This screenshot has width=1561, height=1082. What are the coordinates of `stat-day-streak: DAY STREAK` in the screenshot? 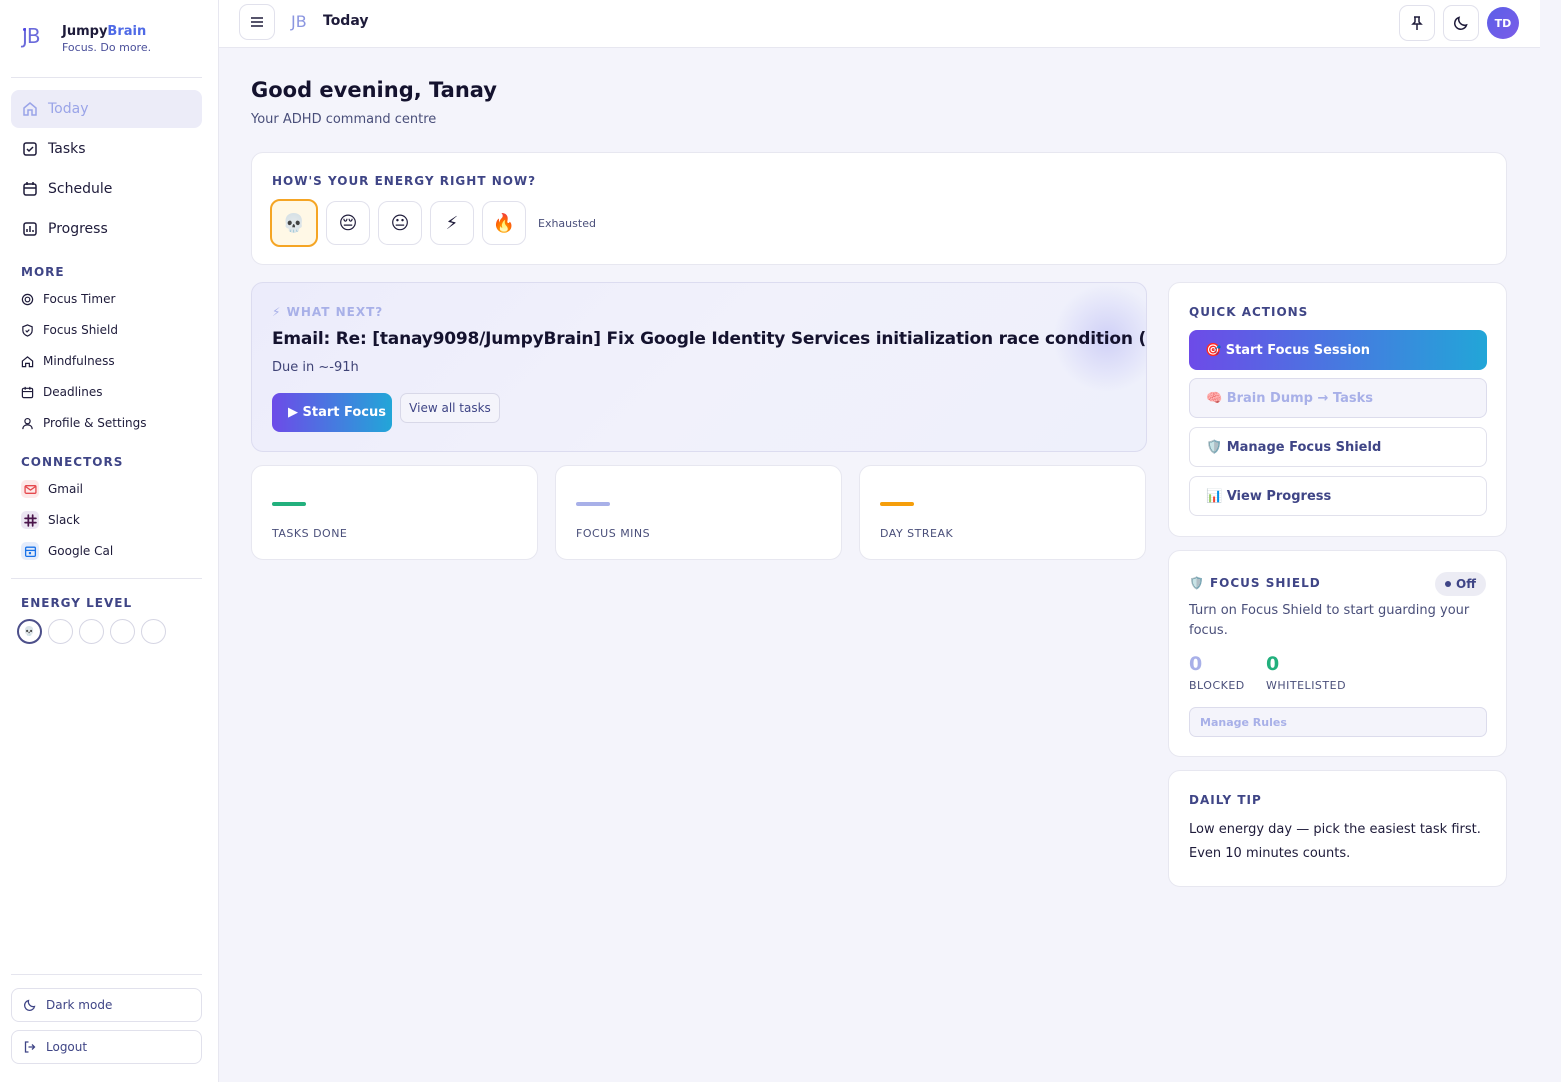 It's located at (1002, 512).